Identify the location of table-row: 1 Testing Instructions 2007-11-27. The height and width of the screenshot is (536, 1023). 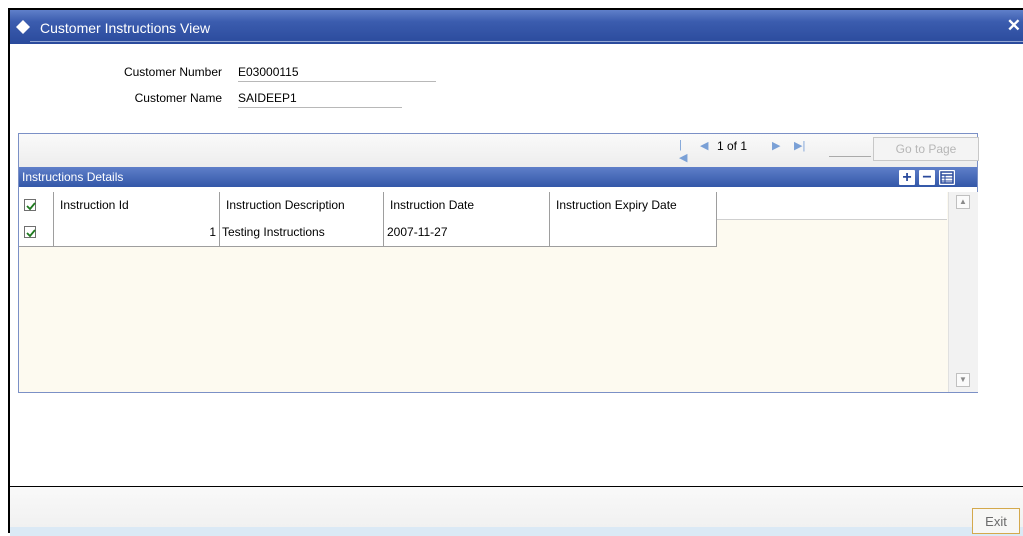
(368, 233).